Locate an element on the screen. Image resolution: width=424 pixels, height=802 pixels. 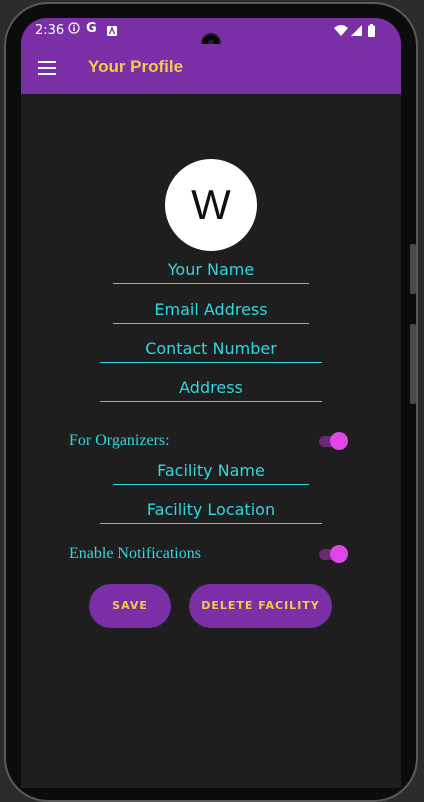
notifications-label: Enable Notifications is located at coordinates (135, 553).